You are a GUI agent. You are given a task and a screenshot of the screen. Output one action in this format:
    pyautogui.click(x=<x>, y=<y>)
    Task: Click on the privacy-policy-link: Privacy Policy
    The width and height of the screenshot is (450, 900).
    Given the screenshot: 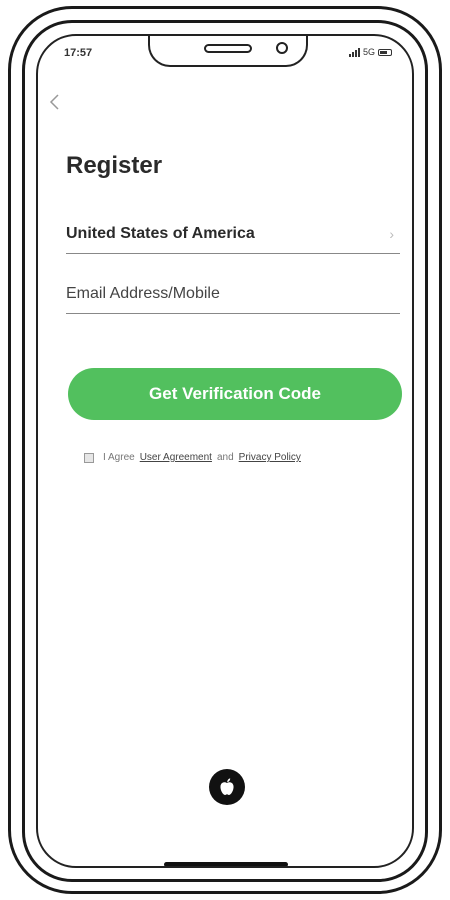 What is the action you would take?
    pyautogui.click(x=270, y=457)
    